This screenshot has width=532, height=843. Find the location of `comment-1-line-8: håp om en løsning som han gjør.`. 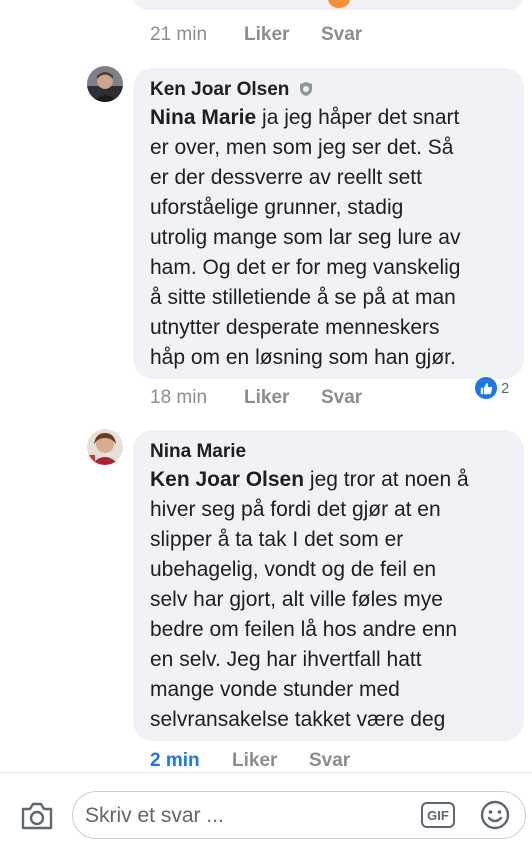

comment-1-line-8: håp om en løsning som han gjør. is located at coordinates (303, 357).